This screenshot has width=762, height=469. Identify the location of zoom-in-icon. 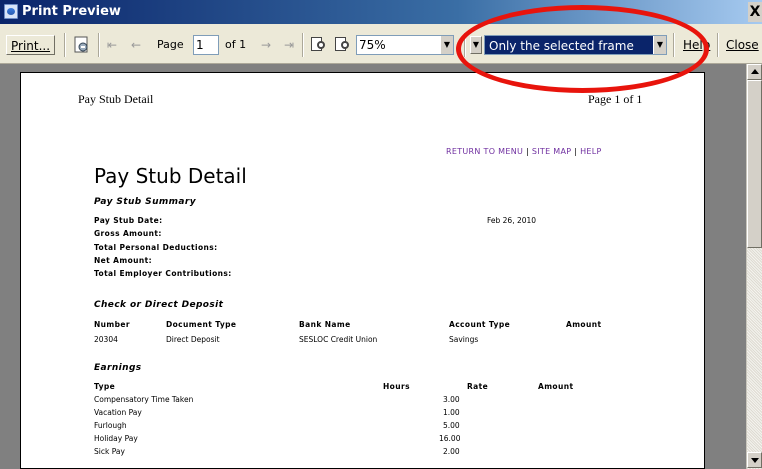
(343, 45).